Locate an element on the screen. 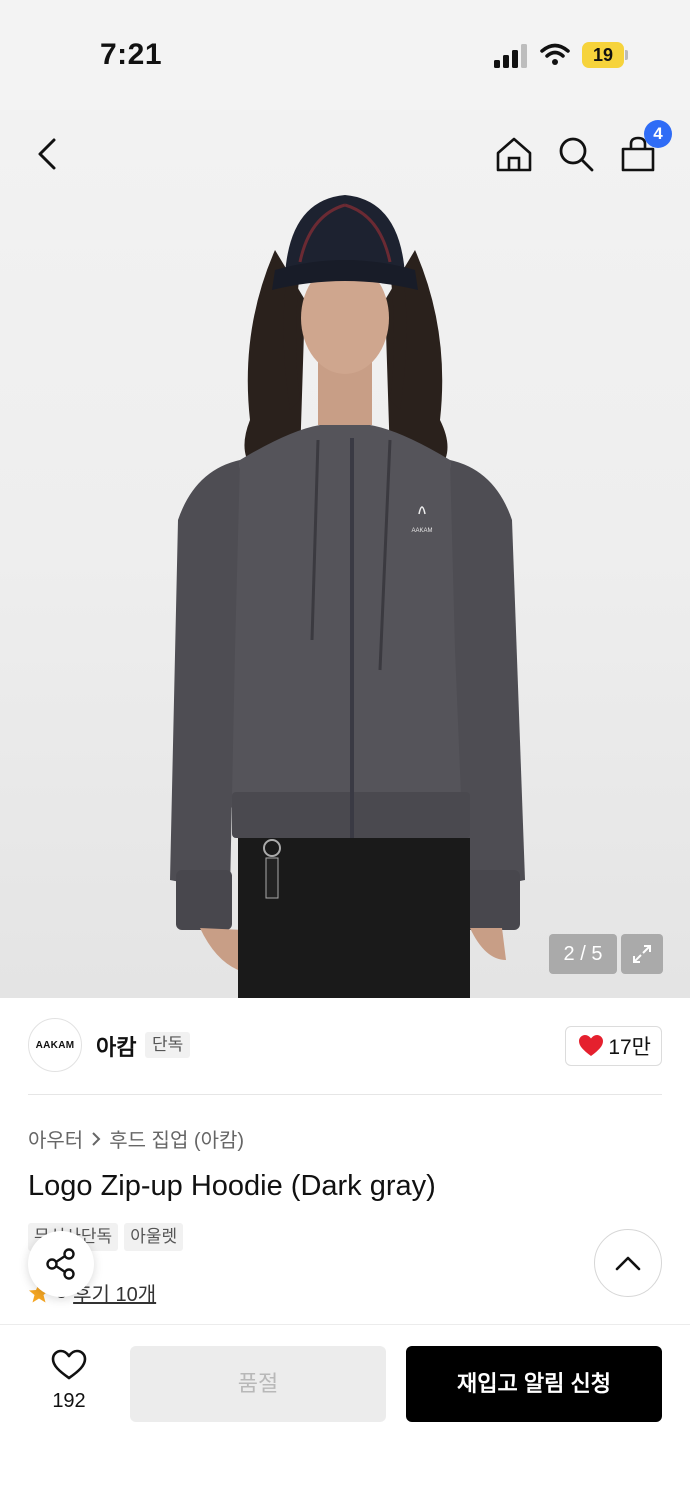  divider is located at coordinates (345, 1094).